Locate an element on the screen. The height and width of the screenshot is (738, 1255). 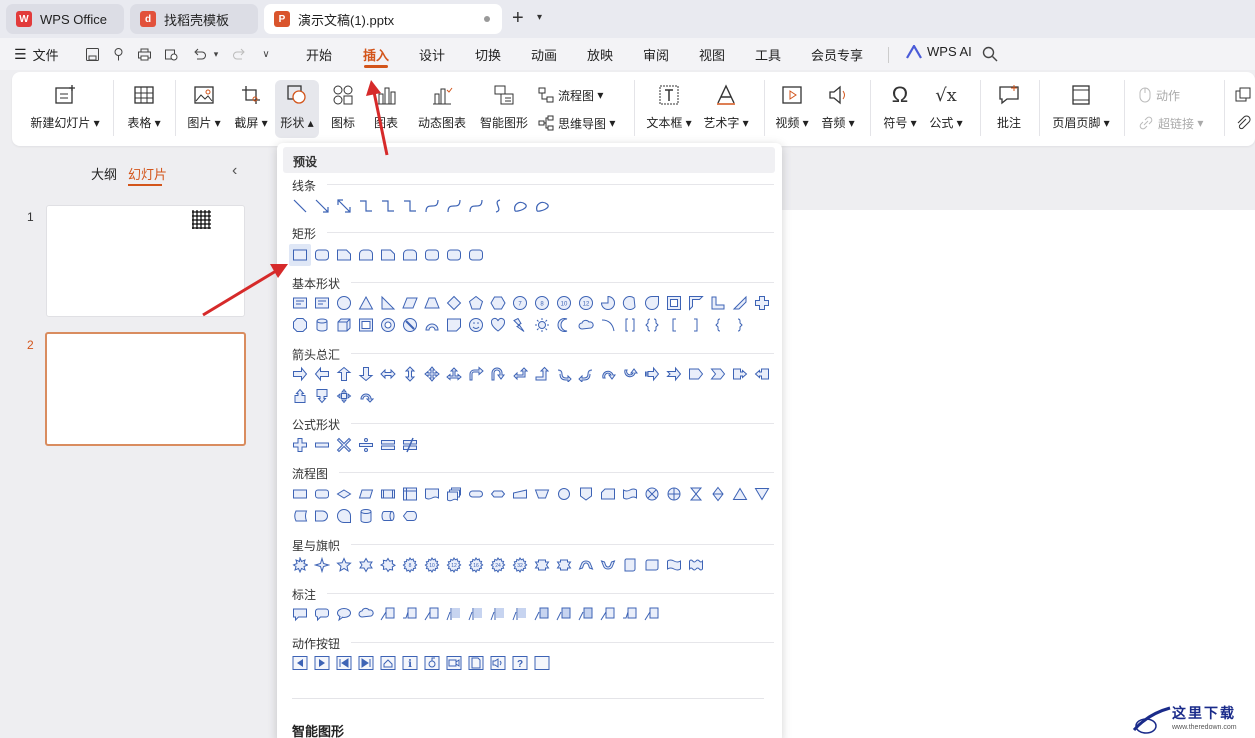
header-footer-button: 页眉页脚 ▾ is located at coordinates (1081, 109).